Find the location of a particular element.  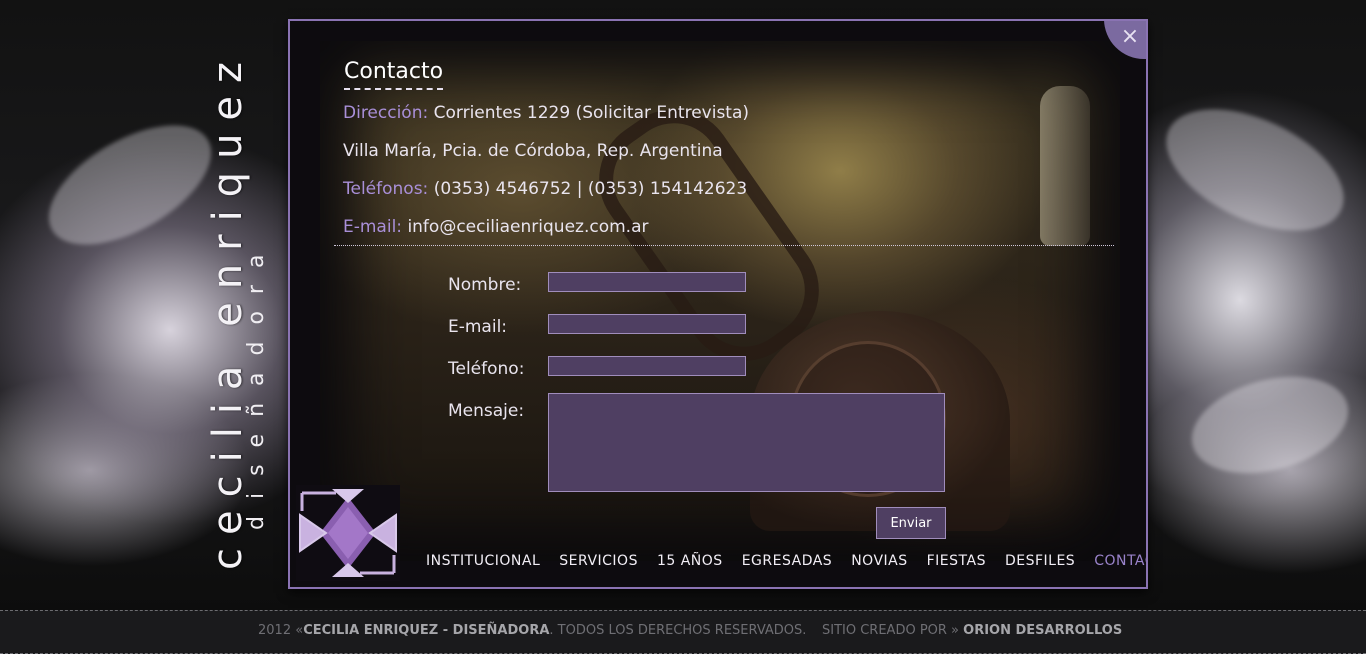

divider is located at coordinates (724, 245).